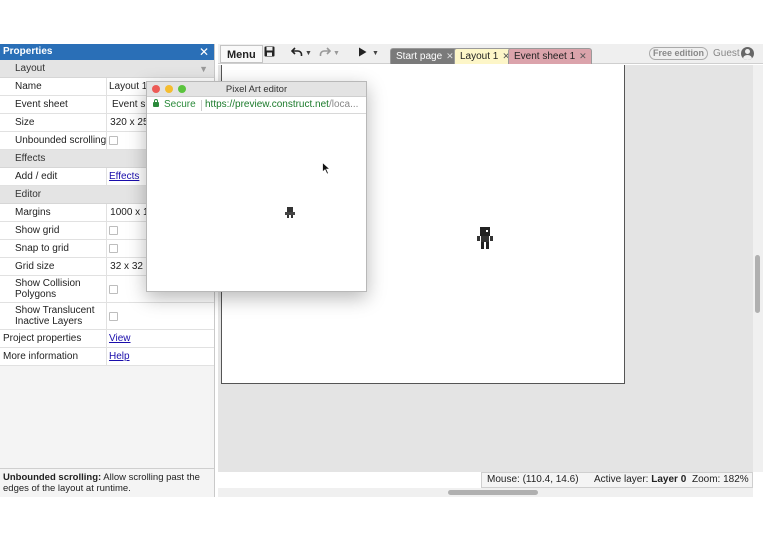 This screenshot has height=541, width=763. I want to click on layer-label: Active layer:, so click(621, 479).